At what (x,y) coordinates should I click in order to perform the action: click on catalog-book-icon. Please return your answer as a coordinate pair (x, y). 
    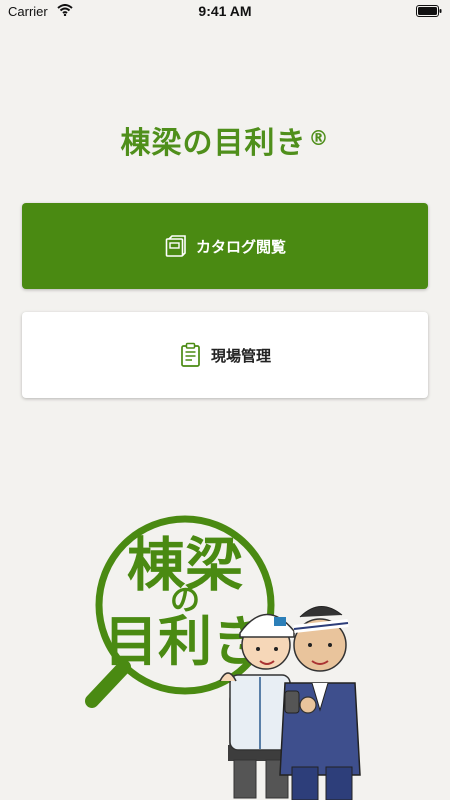
    Looking at the image, I should click on (176, 246).